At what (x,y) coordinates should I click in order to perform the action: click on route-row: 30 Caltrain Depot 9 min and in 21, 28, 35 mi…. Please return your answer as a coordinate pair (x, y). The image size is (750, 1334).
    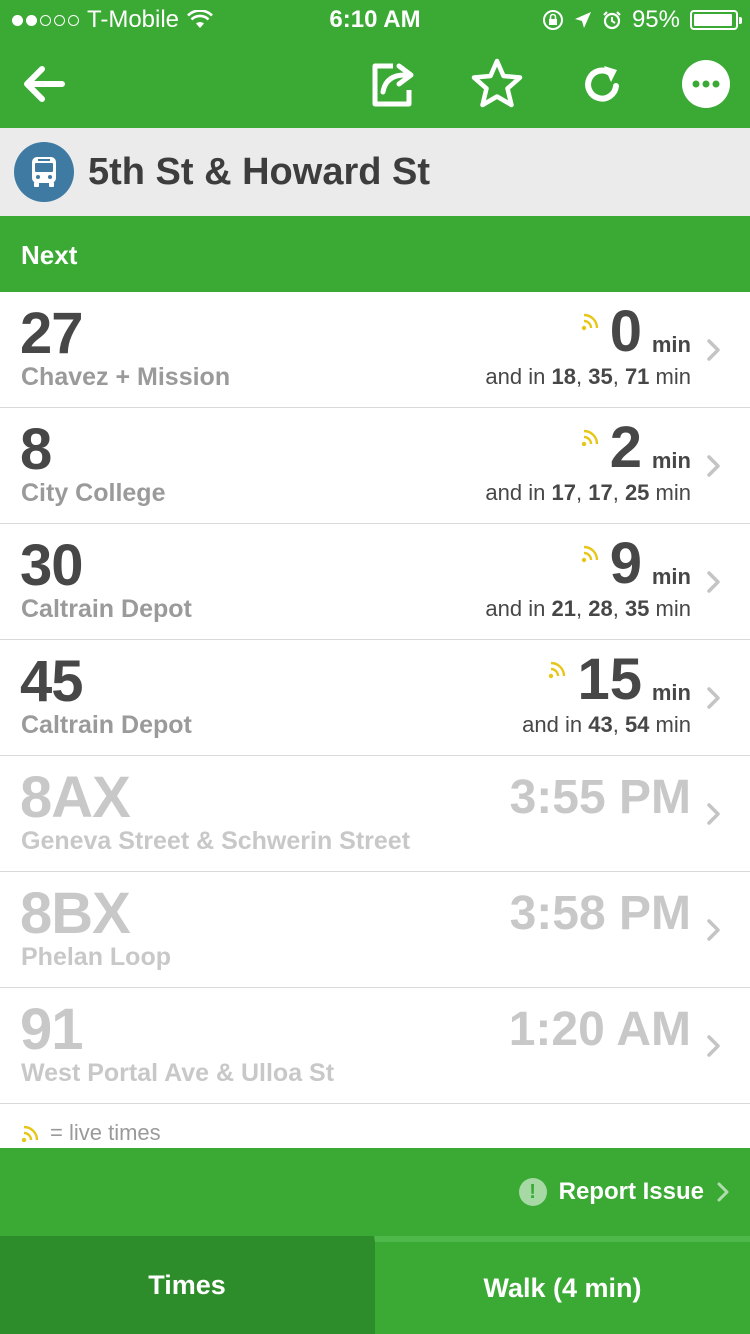
    Looking at the image, I should click on (375, 582).